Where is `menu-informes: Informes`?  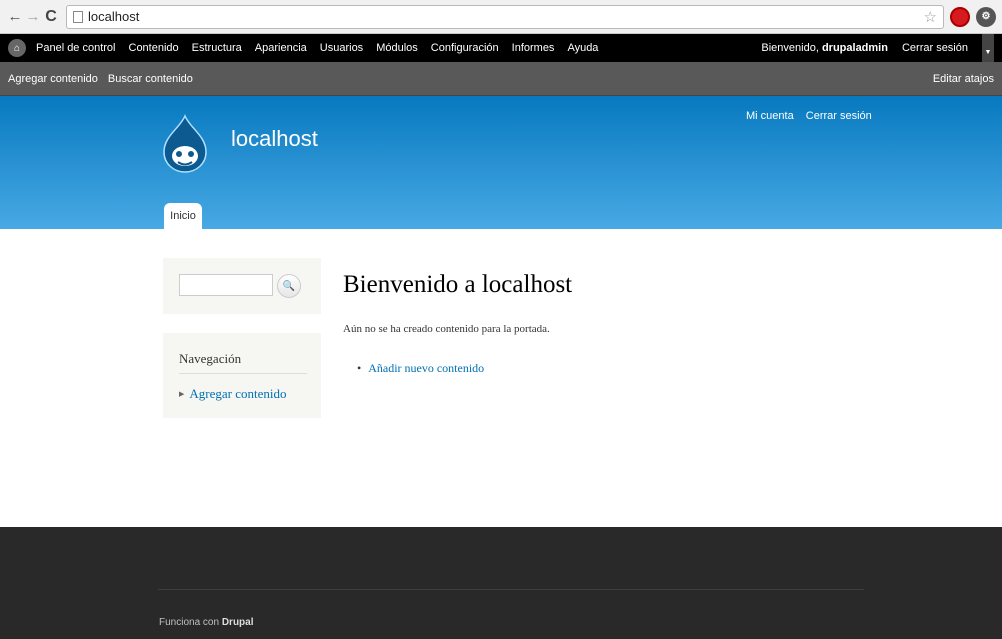
menu-informes: Informes is located at coordinates (533, 48).